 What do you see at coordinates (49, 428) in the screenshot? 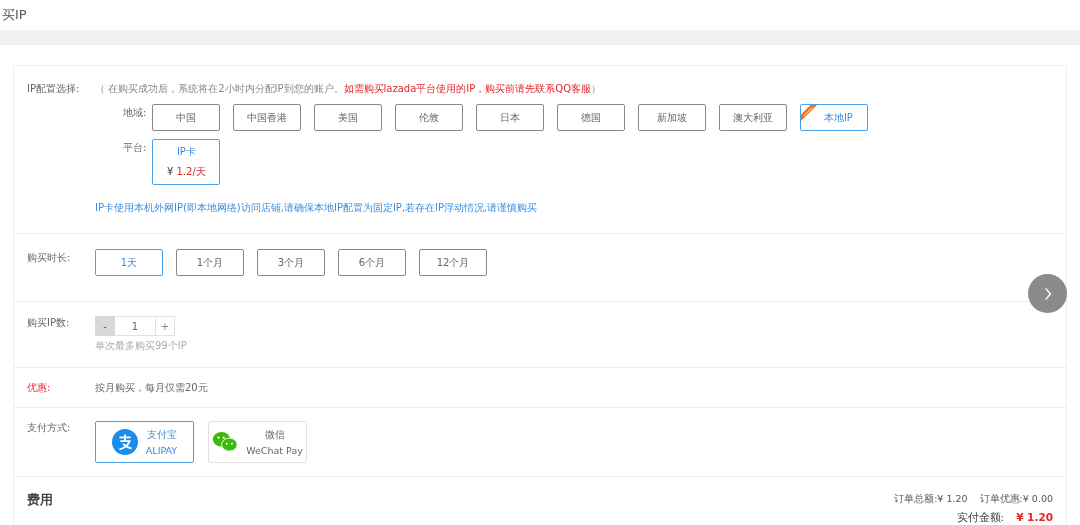
I see `field-label: 支付方式:` at bounding box center [49, 428].